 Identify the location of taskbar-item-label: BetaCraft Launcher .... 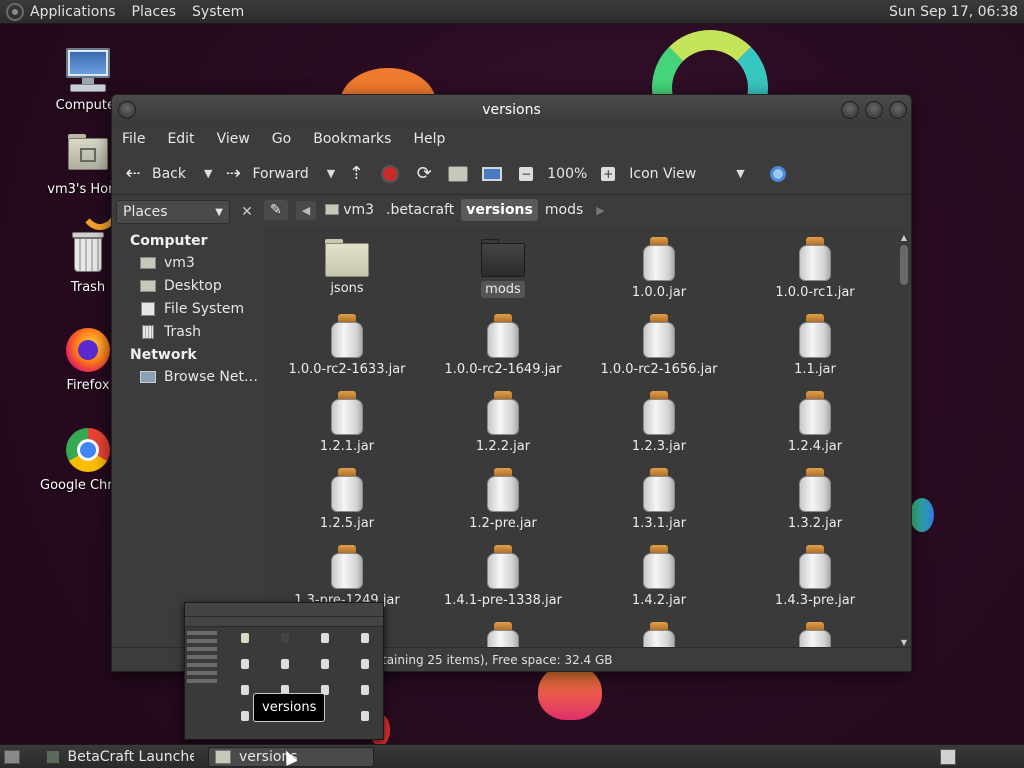
(131, 756).